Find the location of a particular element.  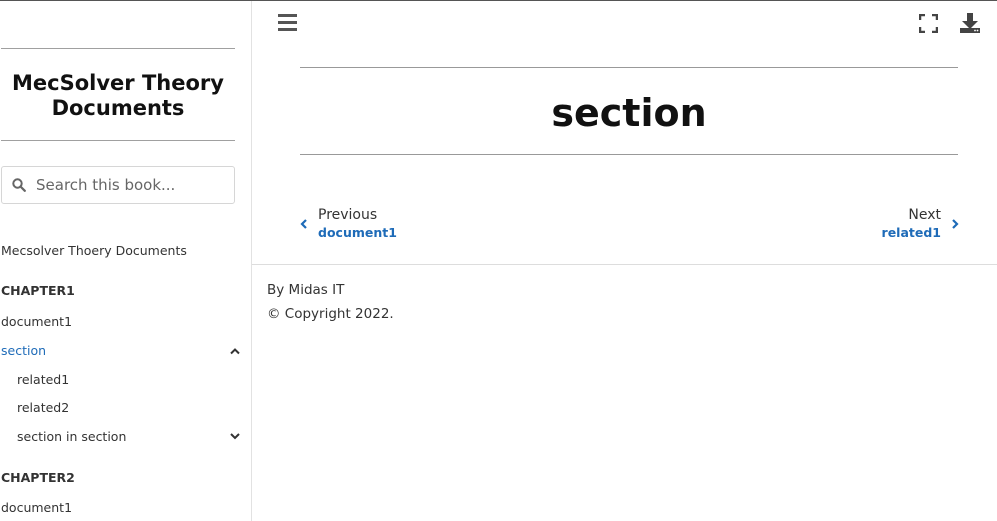

sidebar-chapter-2: CHAPTER2 is located at coordinates (38, 477).